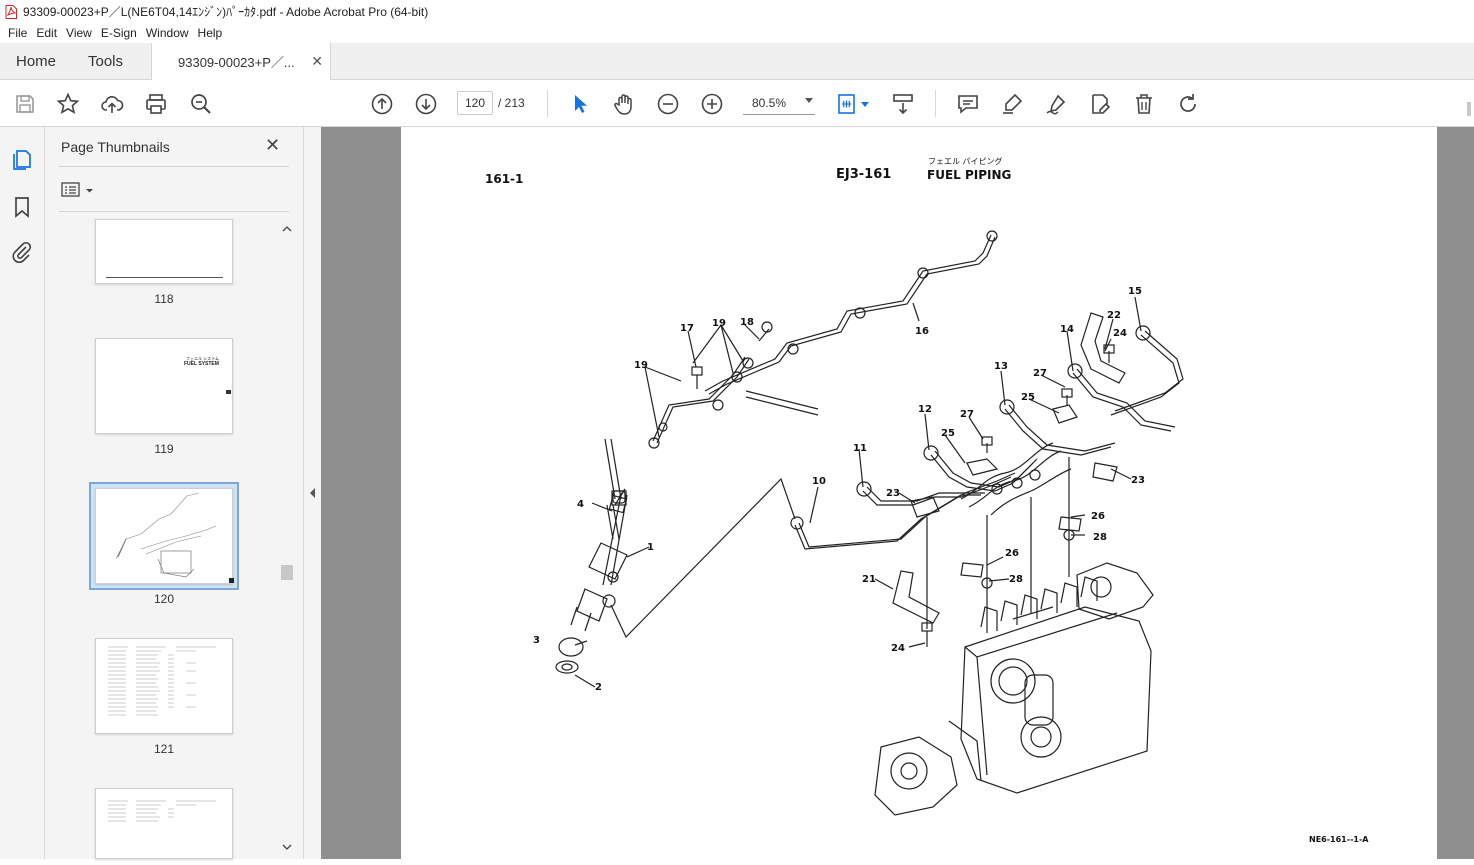  What do you see at coordinates (536, 640) in the screenshot?
I see `callout-3: 3` at bounding box center [536, 640].